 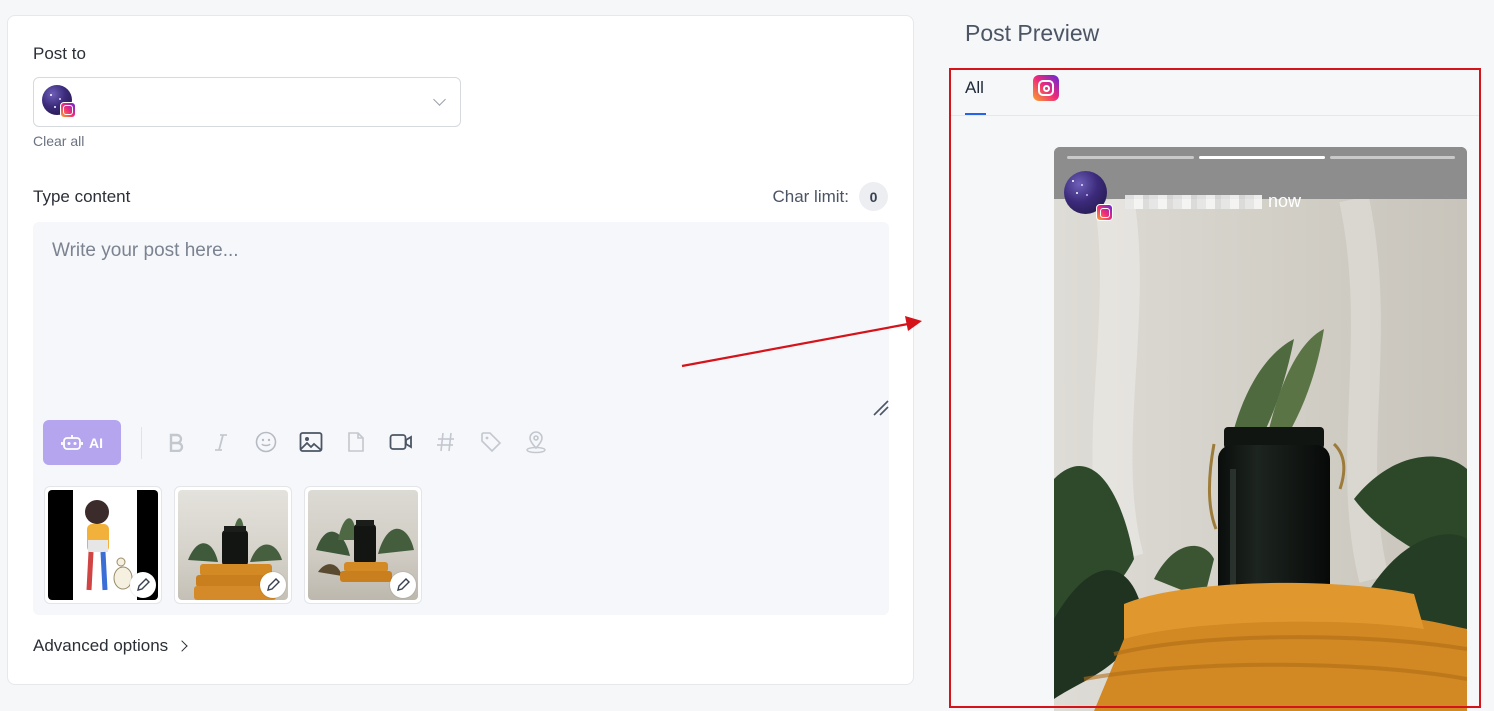 What do you see at coordinates (1285, 201) in the screenshot?
I see `story-timestamp: now` at bounding box center [1285, 201].